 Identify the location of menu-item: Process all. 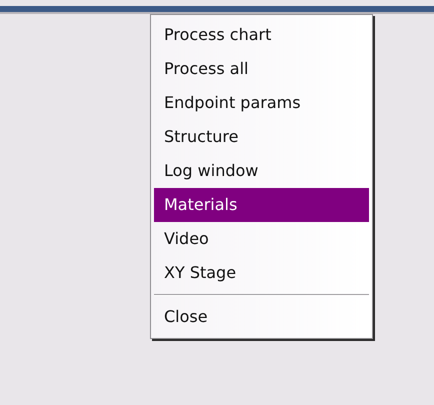
(261, 69).